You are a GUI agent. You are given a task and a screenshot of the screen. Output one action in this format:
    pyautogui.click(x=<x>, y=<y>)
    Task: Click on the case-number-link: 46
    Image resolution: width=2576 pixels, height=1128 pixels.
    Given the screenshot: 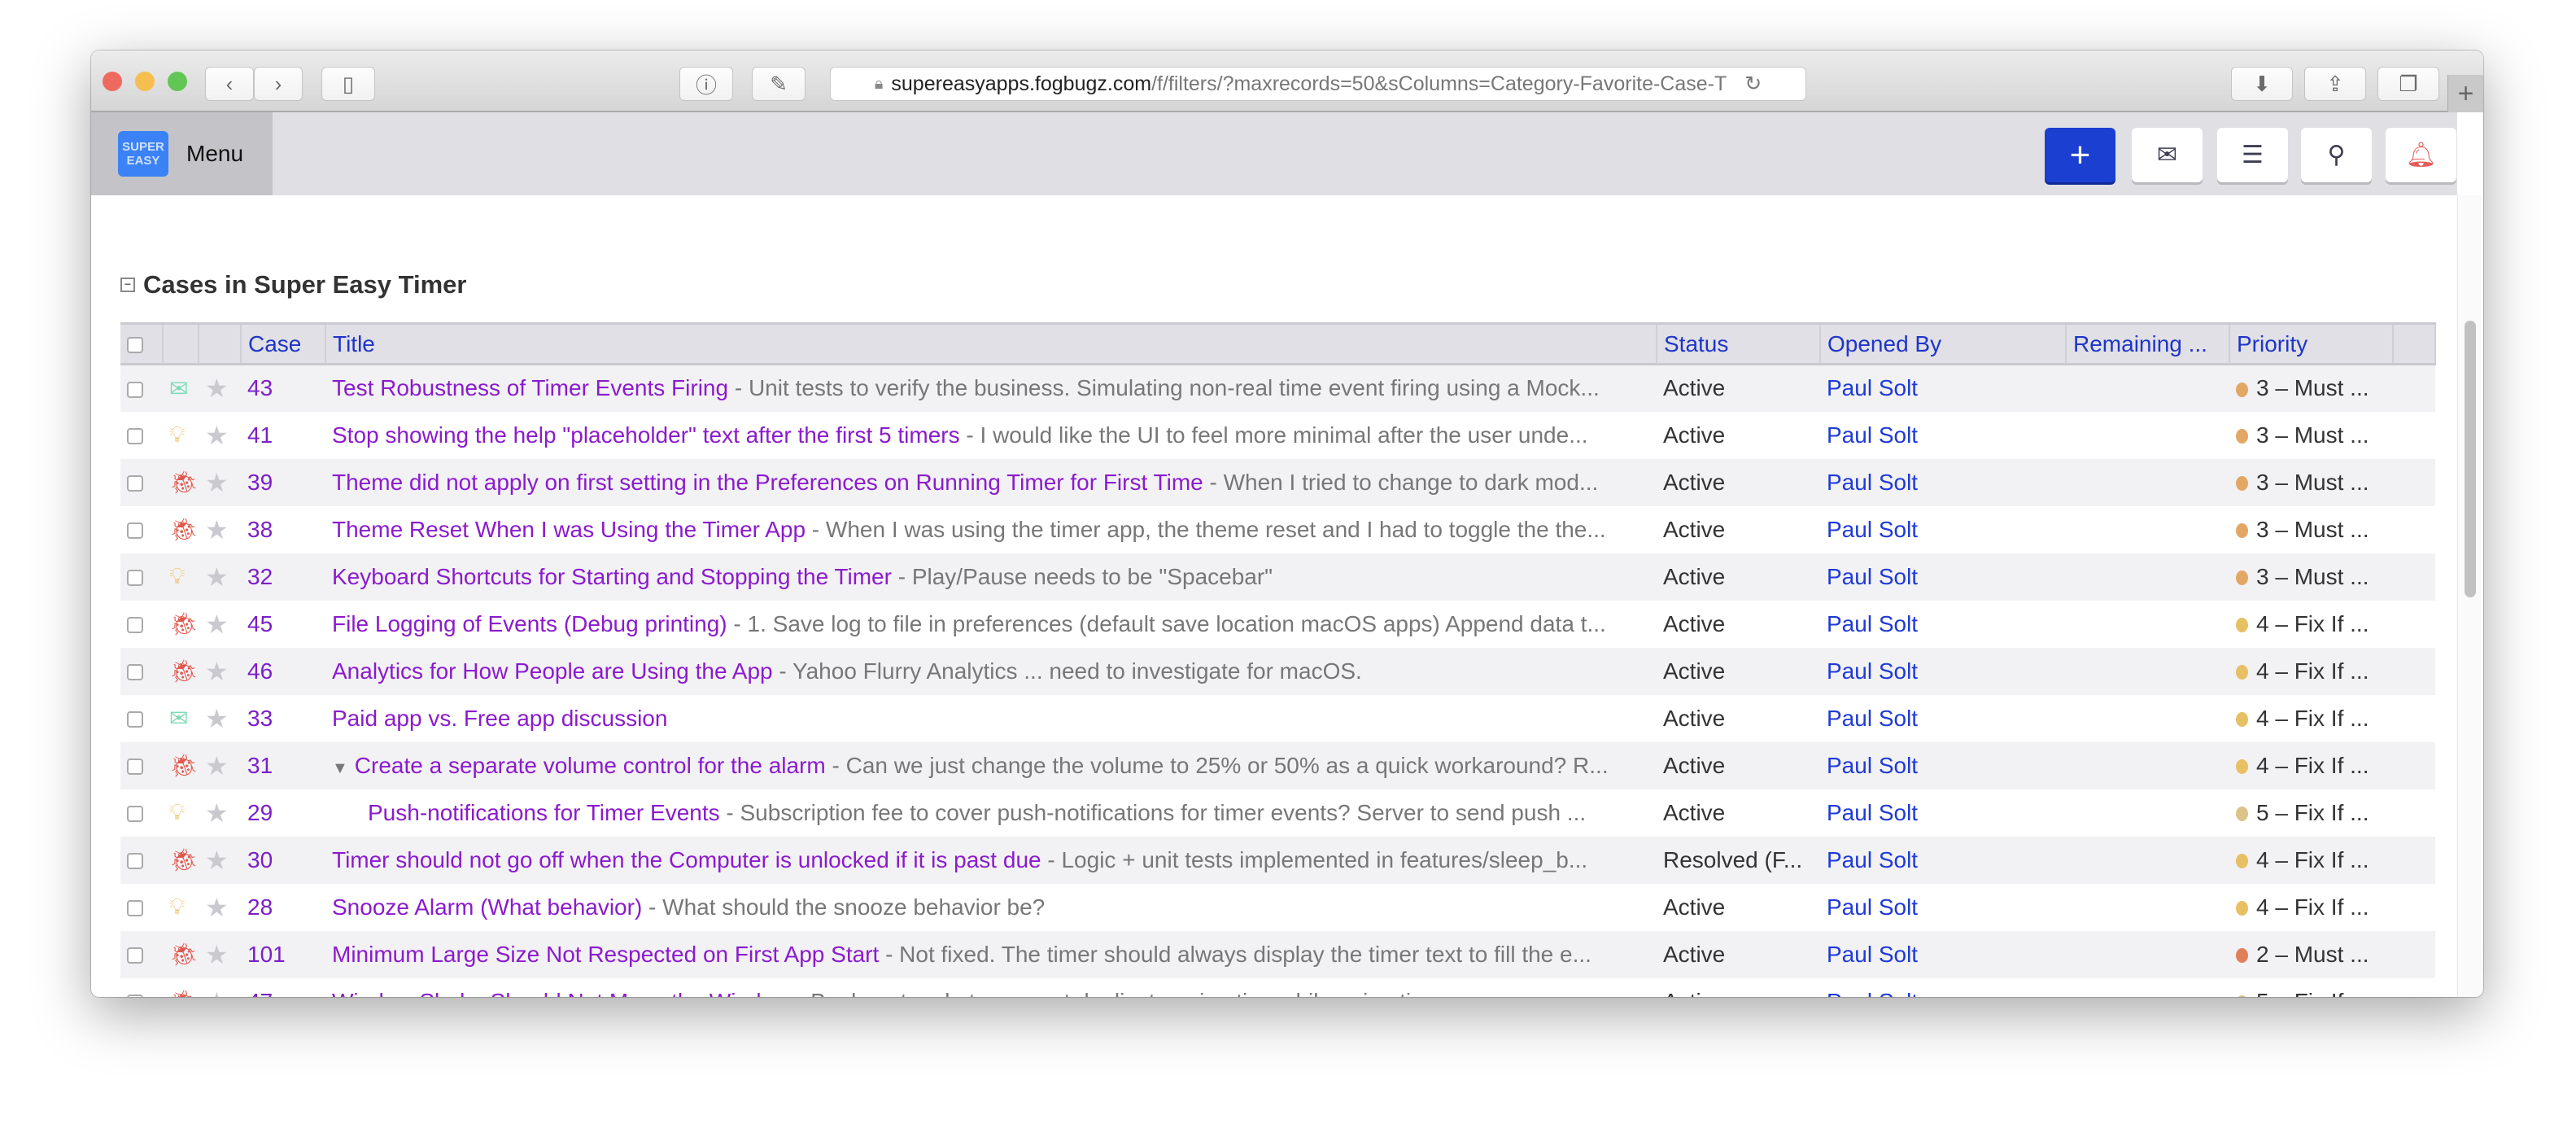 What is the action you would take?
    pyautogui.click(x=260, y=671)
    